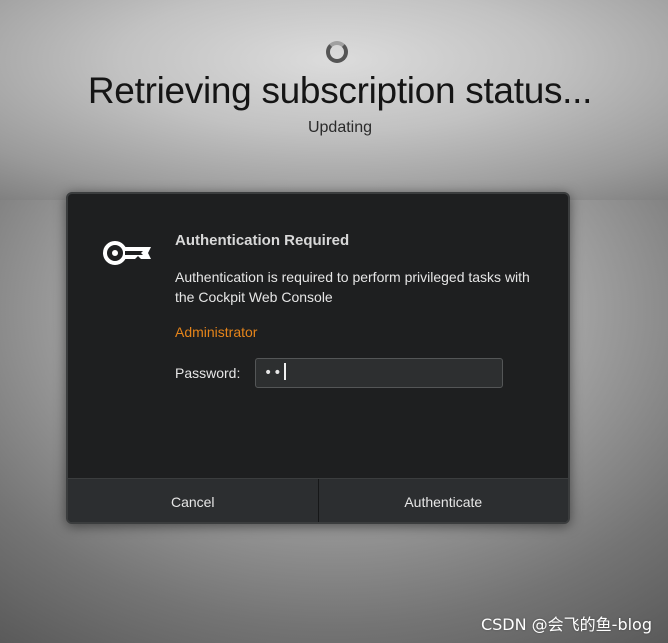 The width and height of the screenshot is (668, 643). Describe the element at coordinates (442, 500) in the screenshot. I see `authenticate-button: Authenticate` at that location.